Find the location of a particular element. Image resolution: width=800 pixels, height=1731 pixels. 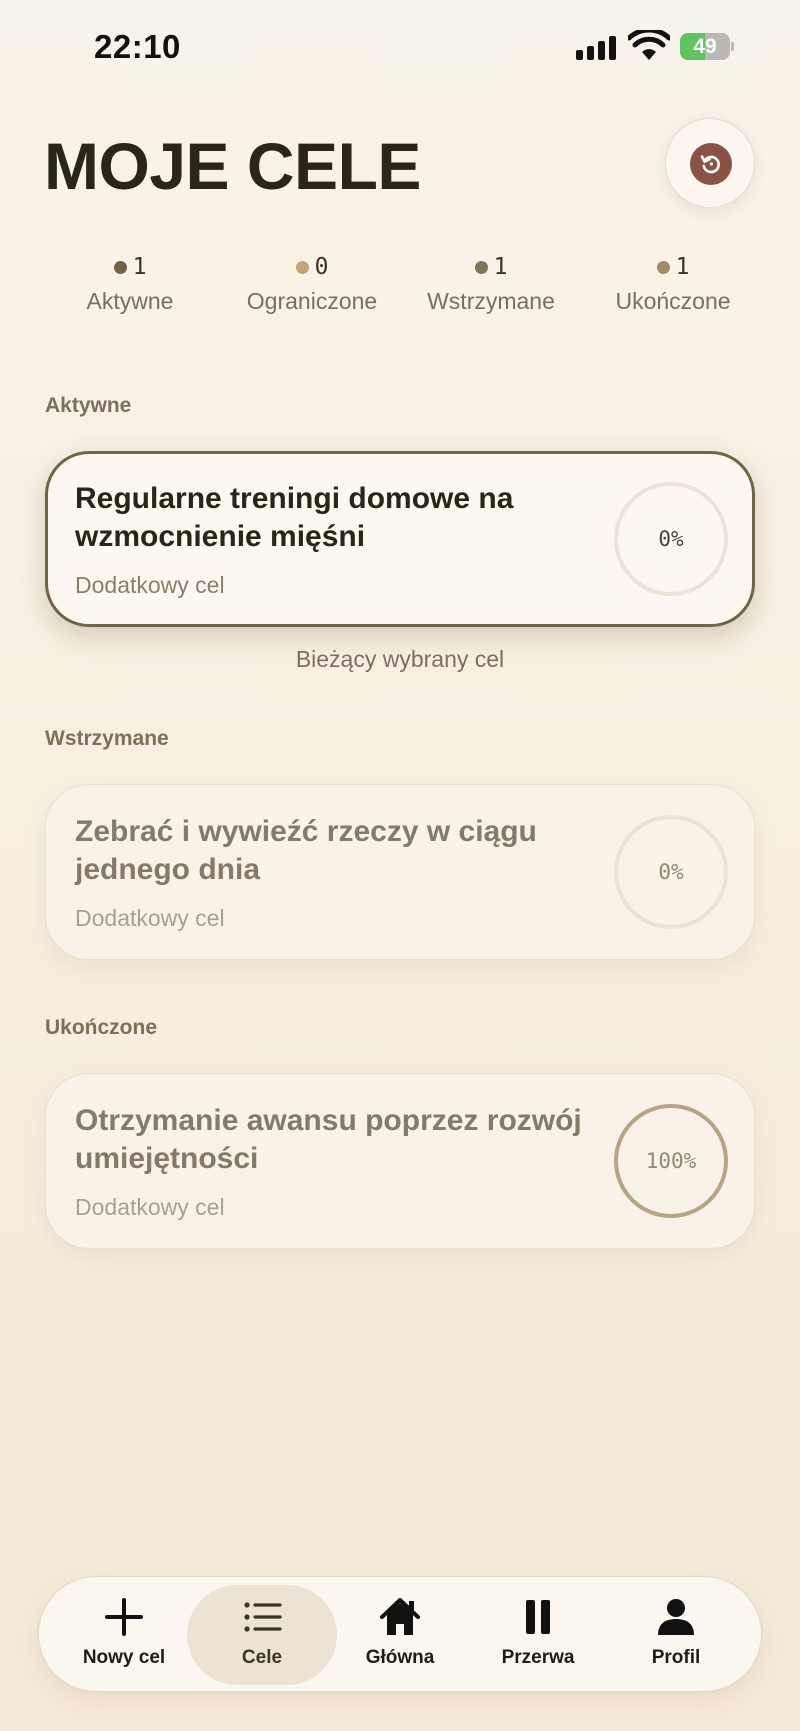

nav-goals: Cele is located at coordinates (262, 1635).